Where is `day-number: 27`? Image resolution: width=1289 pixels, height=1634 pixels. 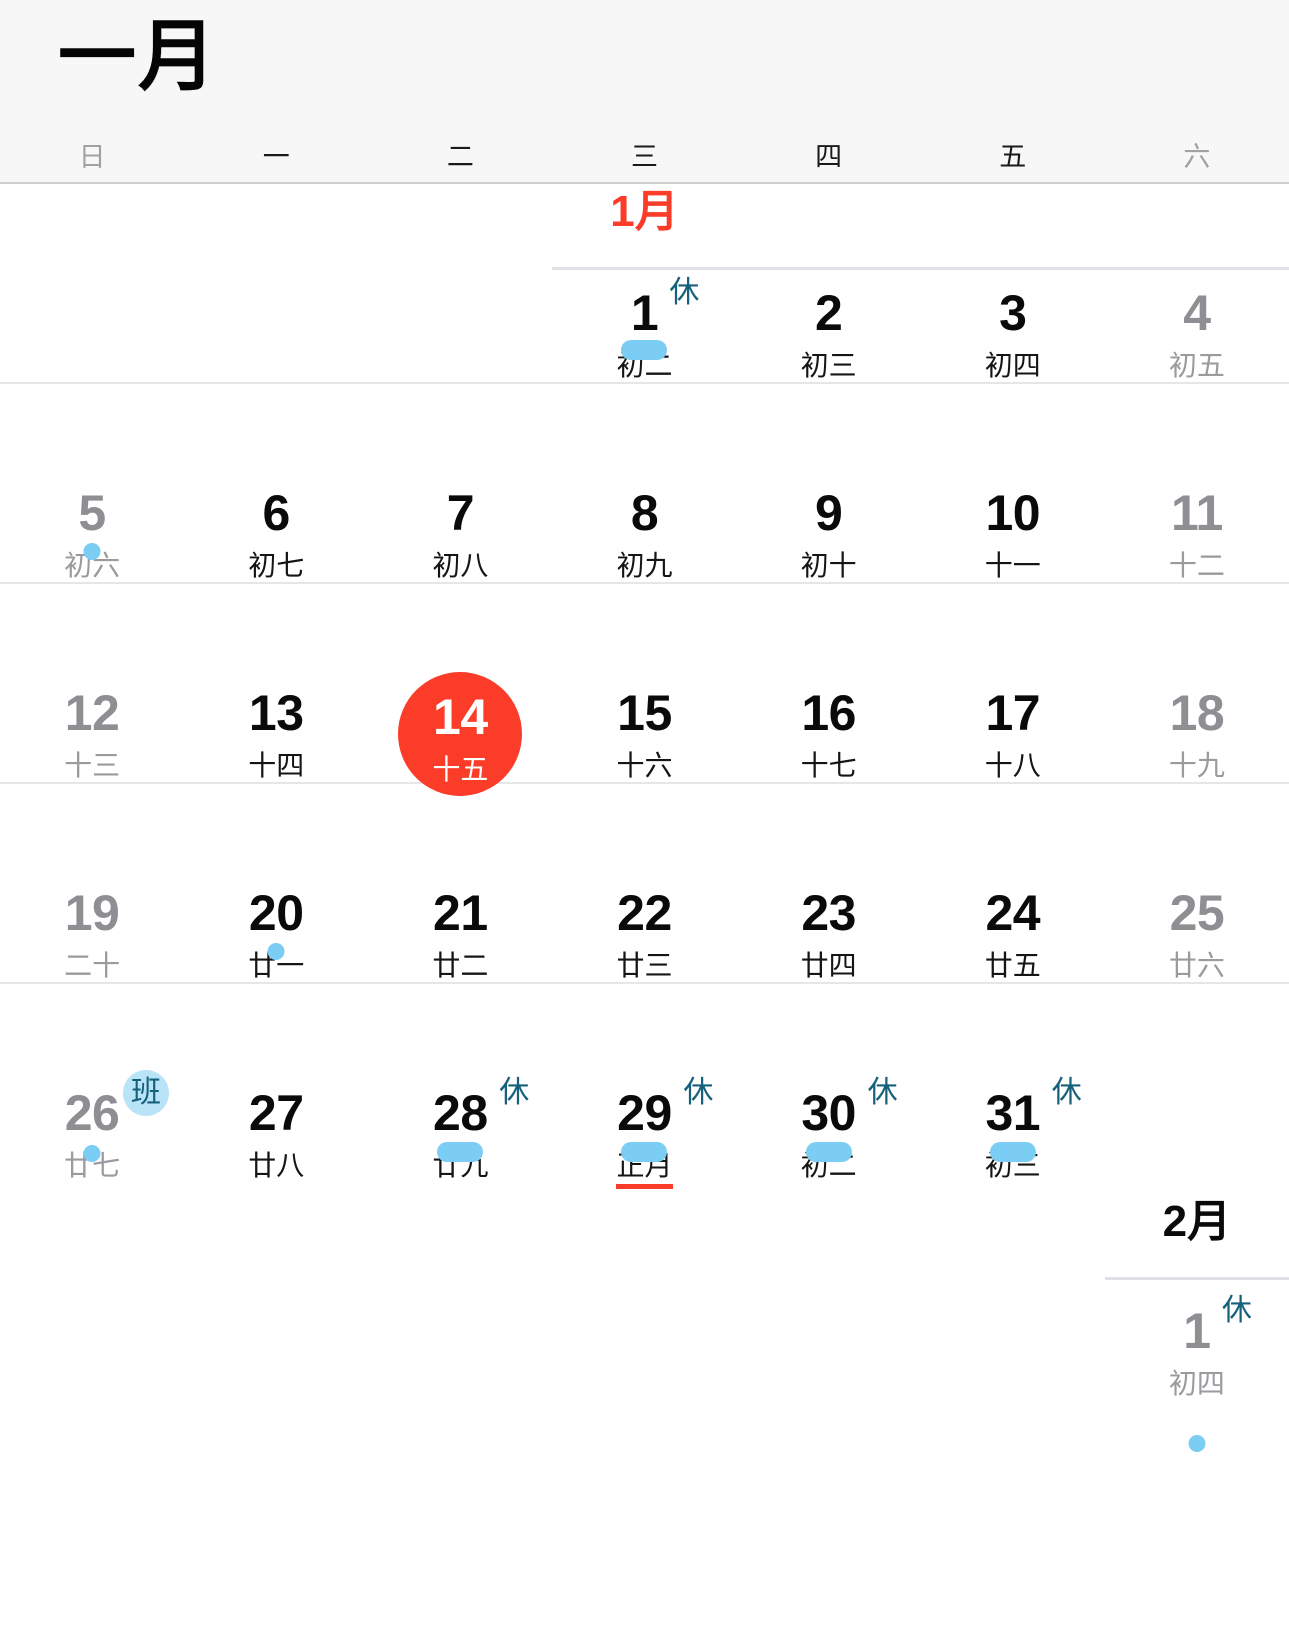
day-number: 27 is located at coordinates (276, 1113).